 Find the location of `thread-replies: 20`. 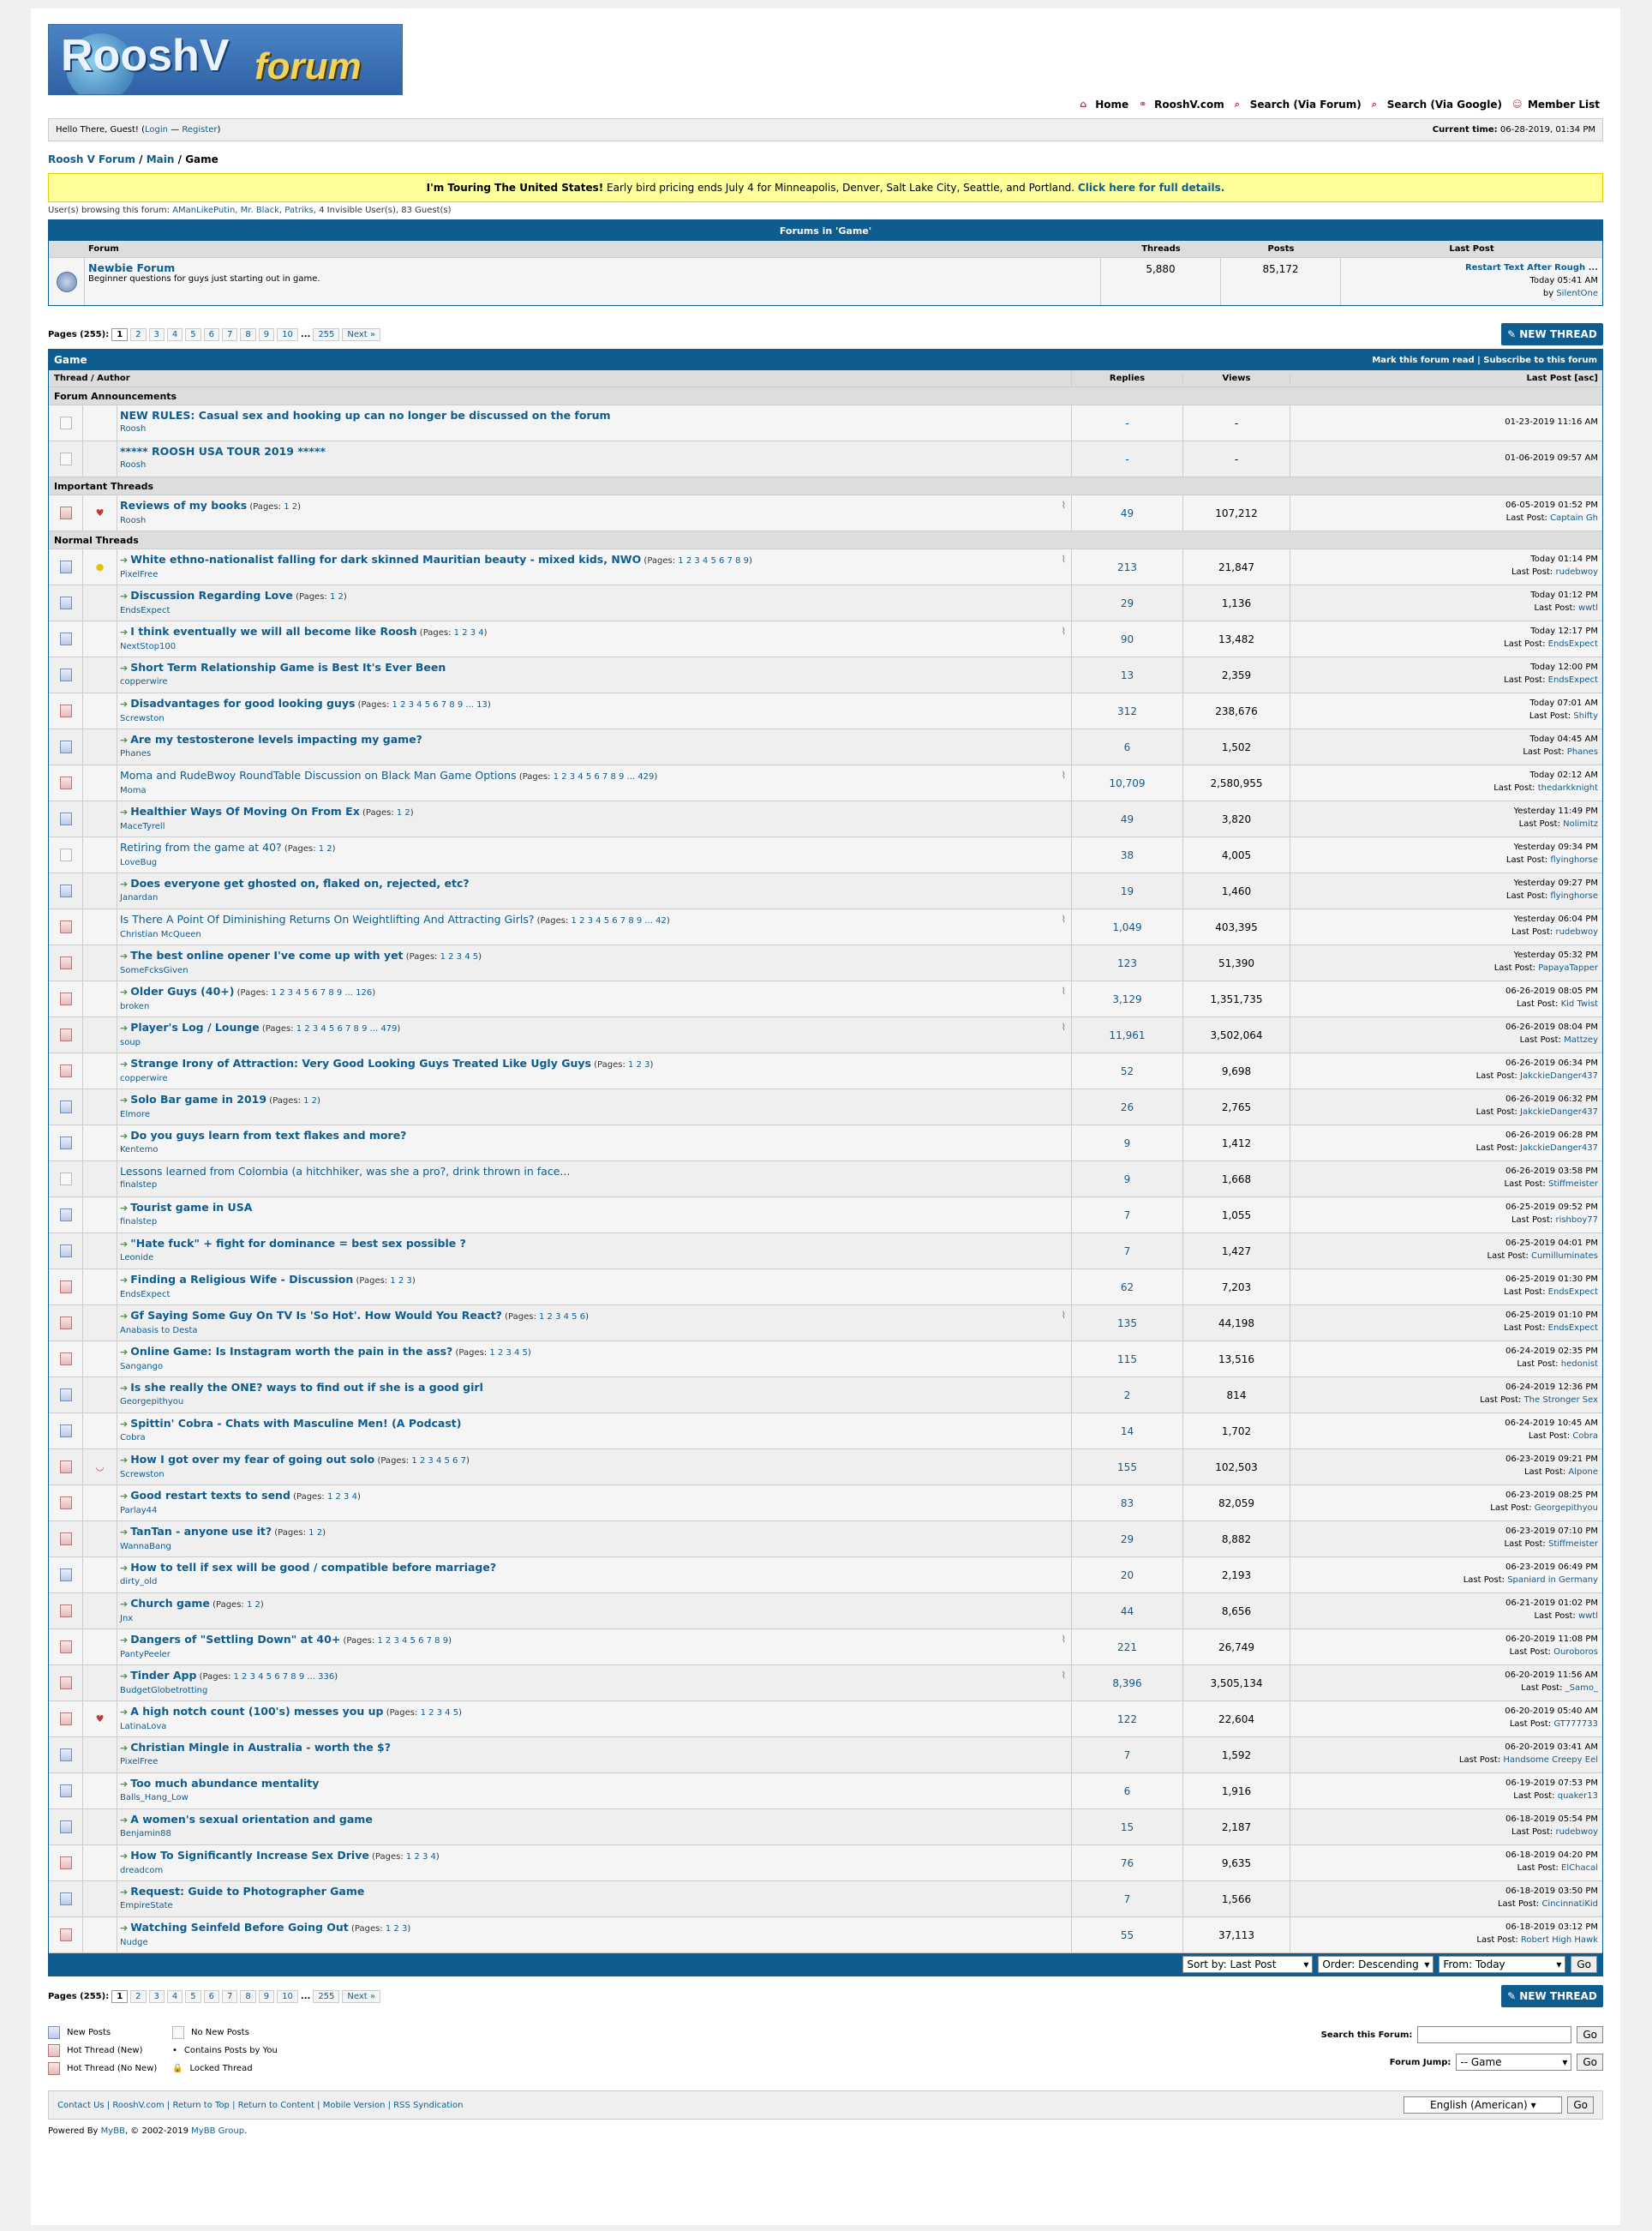

thread-replies: 20 is located at coordinates (1127, 1574).